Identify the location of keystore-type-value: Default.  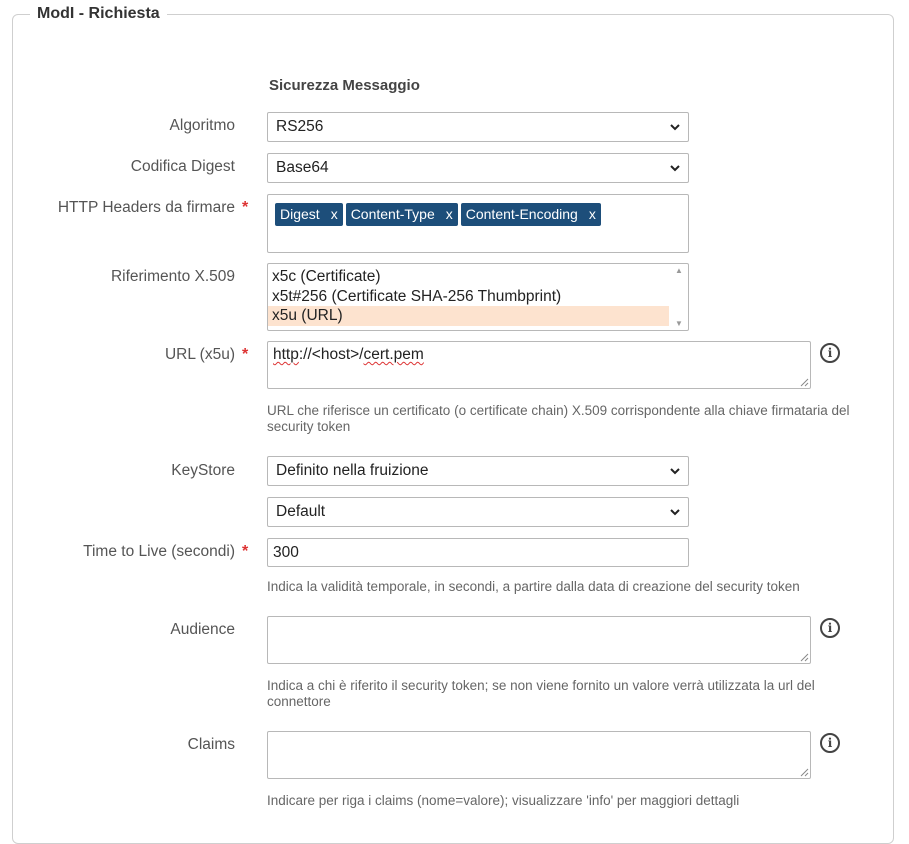
(301, 511).